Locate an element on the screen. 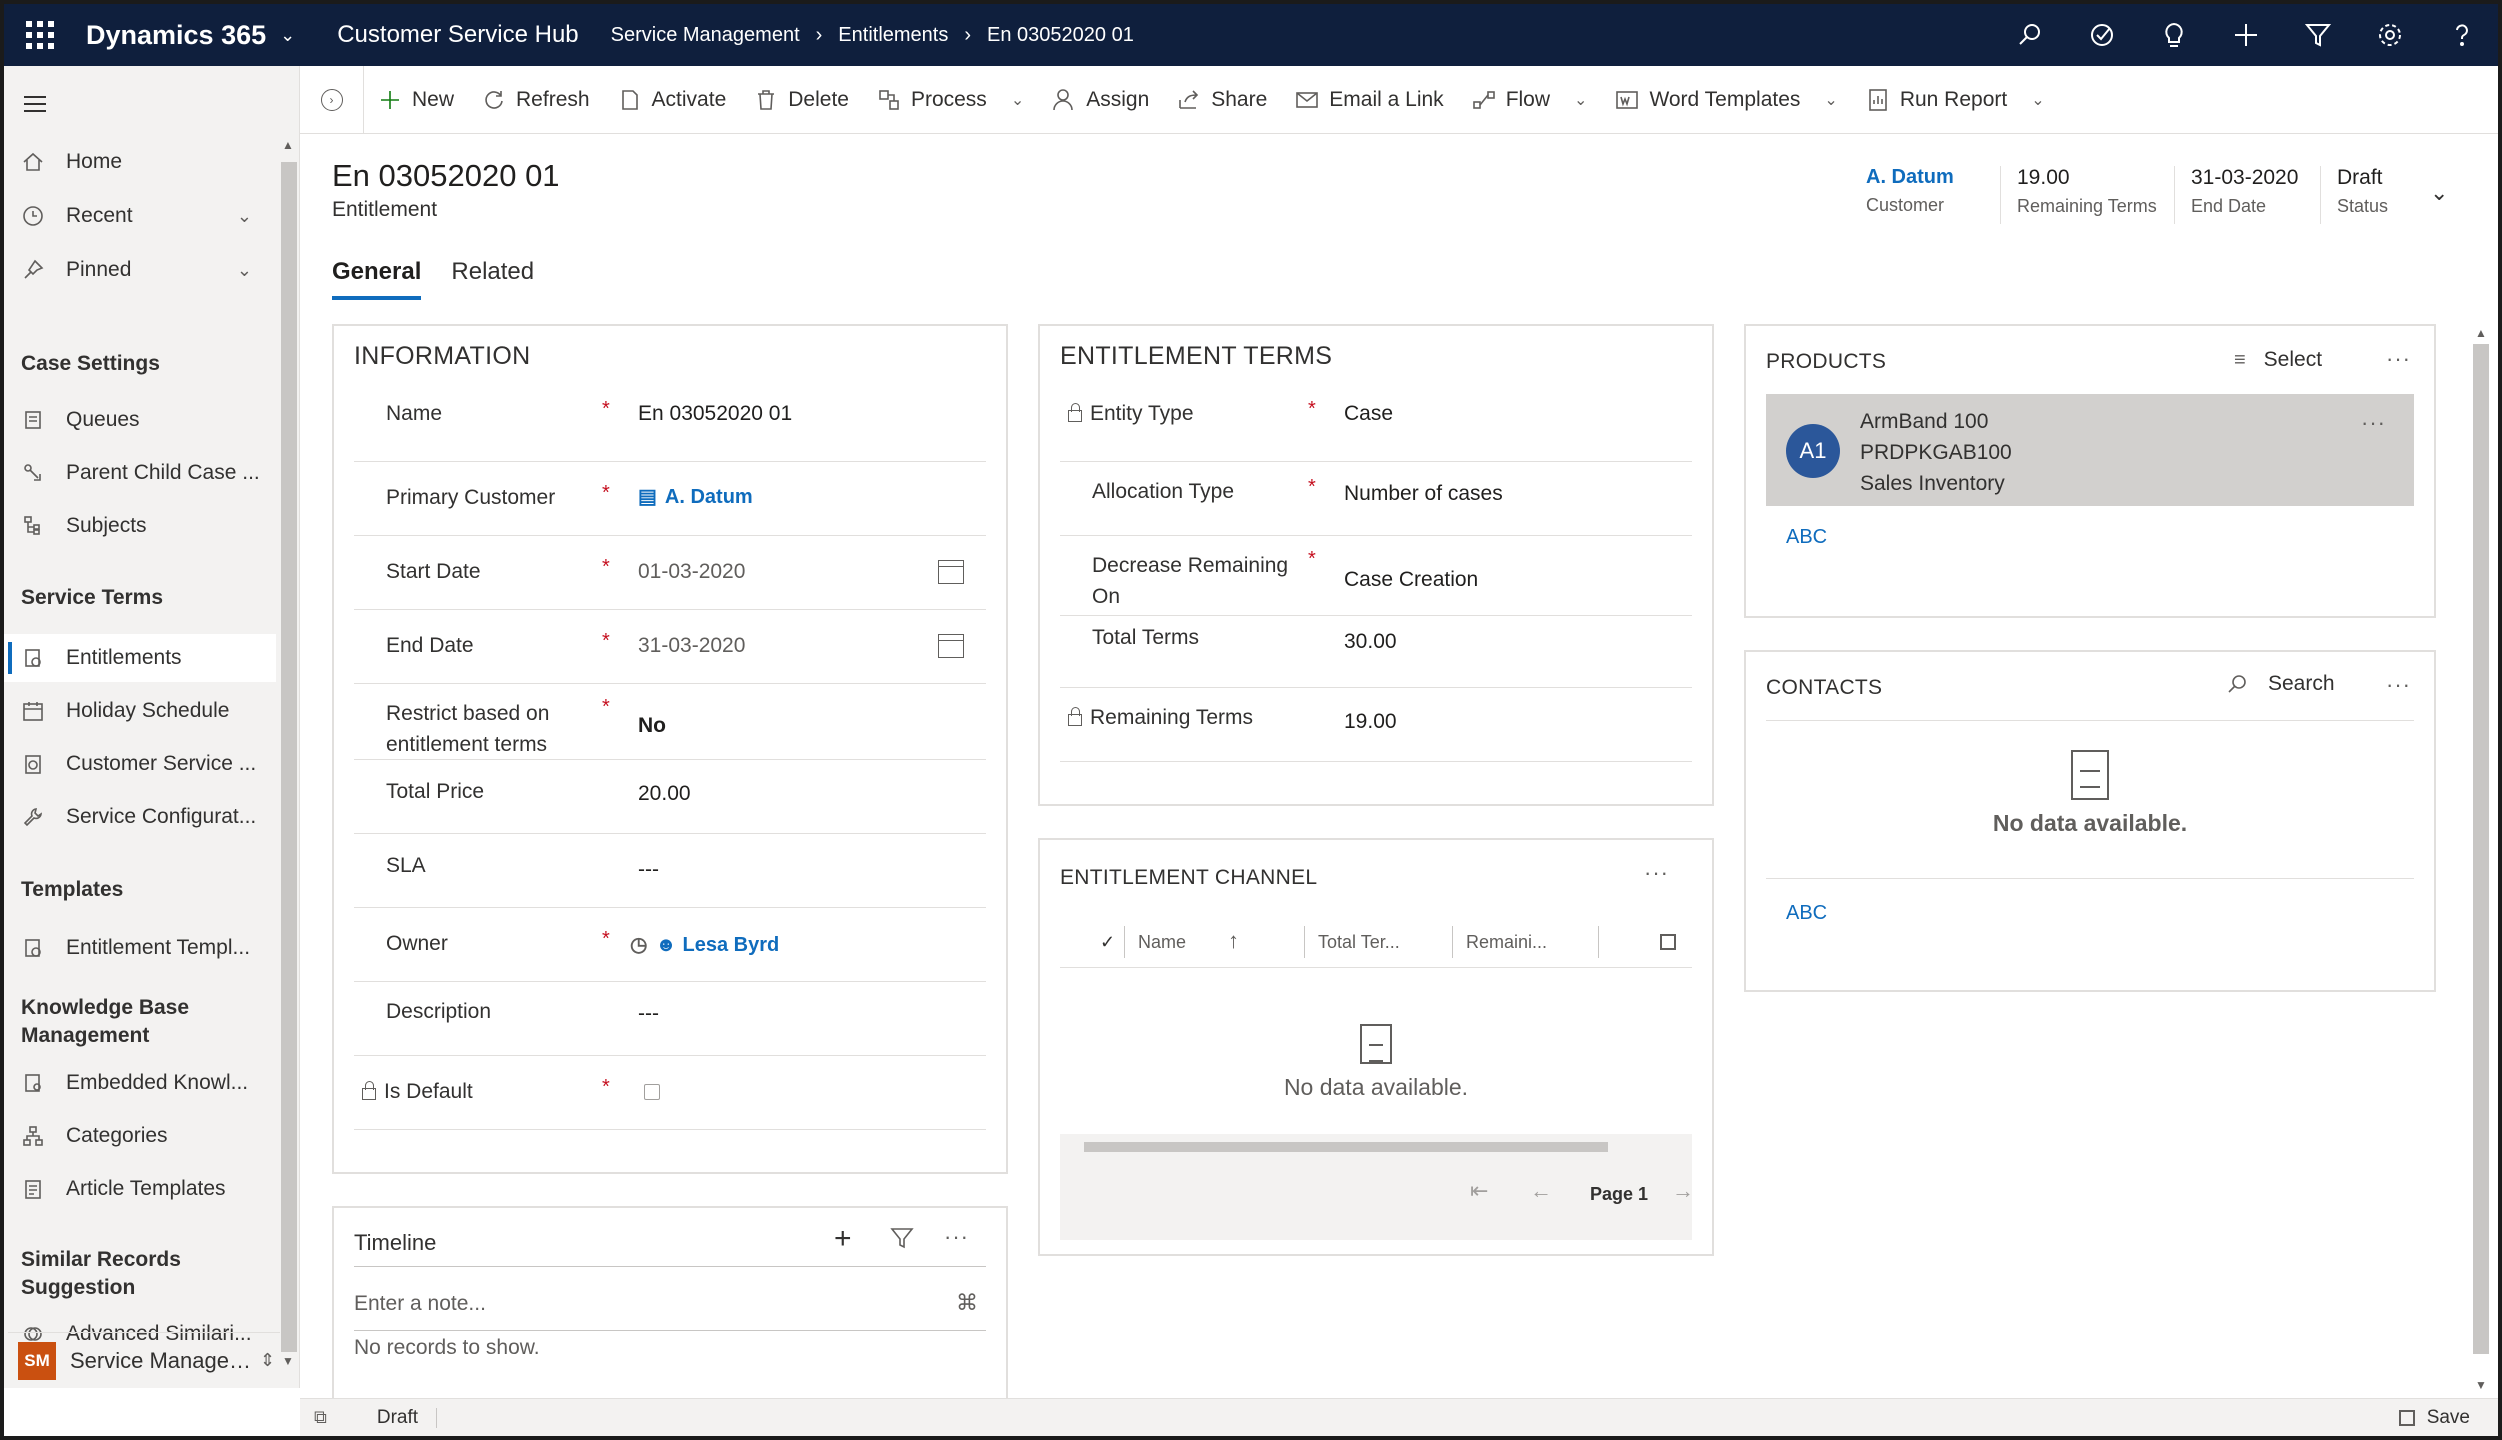  total-price-input: 20.00 is located at coordinates (664, 794).